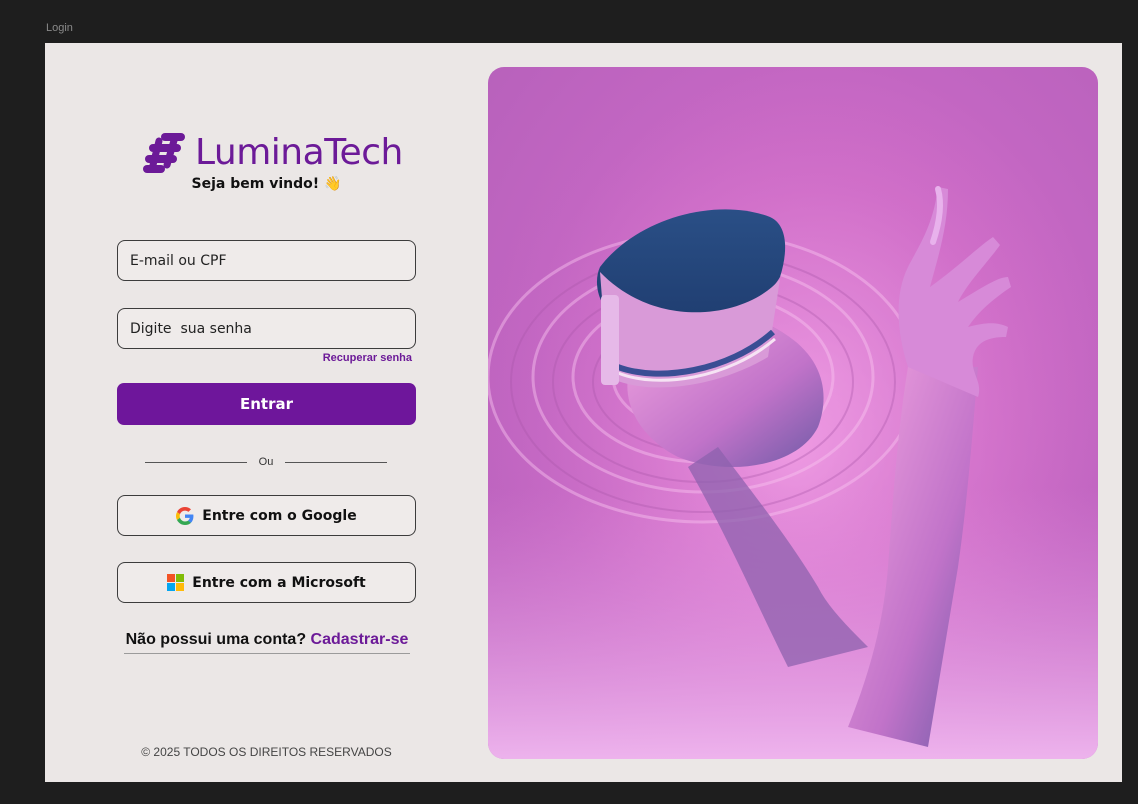  Describe the element at coordinates (279, 515) in the screenshot. I see `google-login-label: Entre com o Google` at that location.